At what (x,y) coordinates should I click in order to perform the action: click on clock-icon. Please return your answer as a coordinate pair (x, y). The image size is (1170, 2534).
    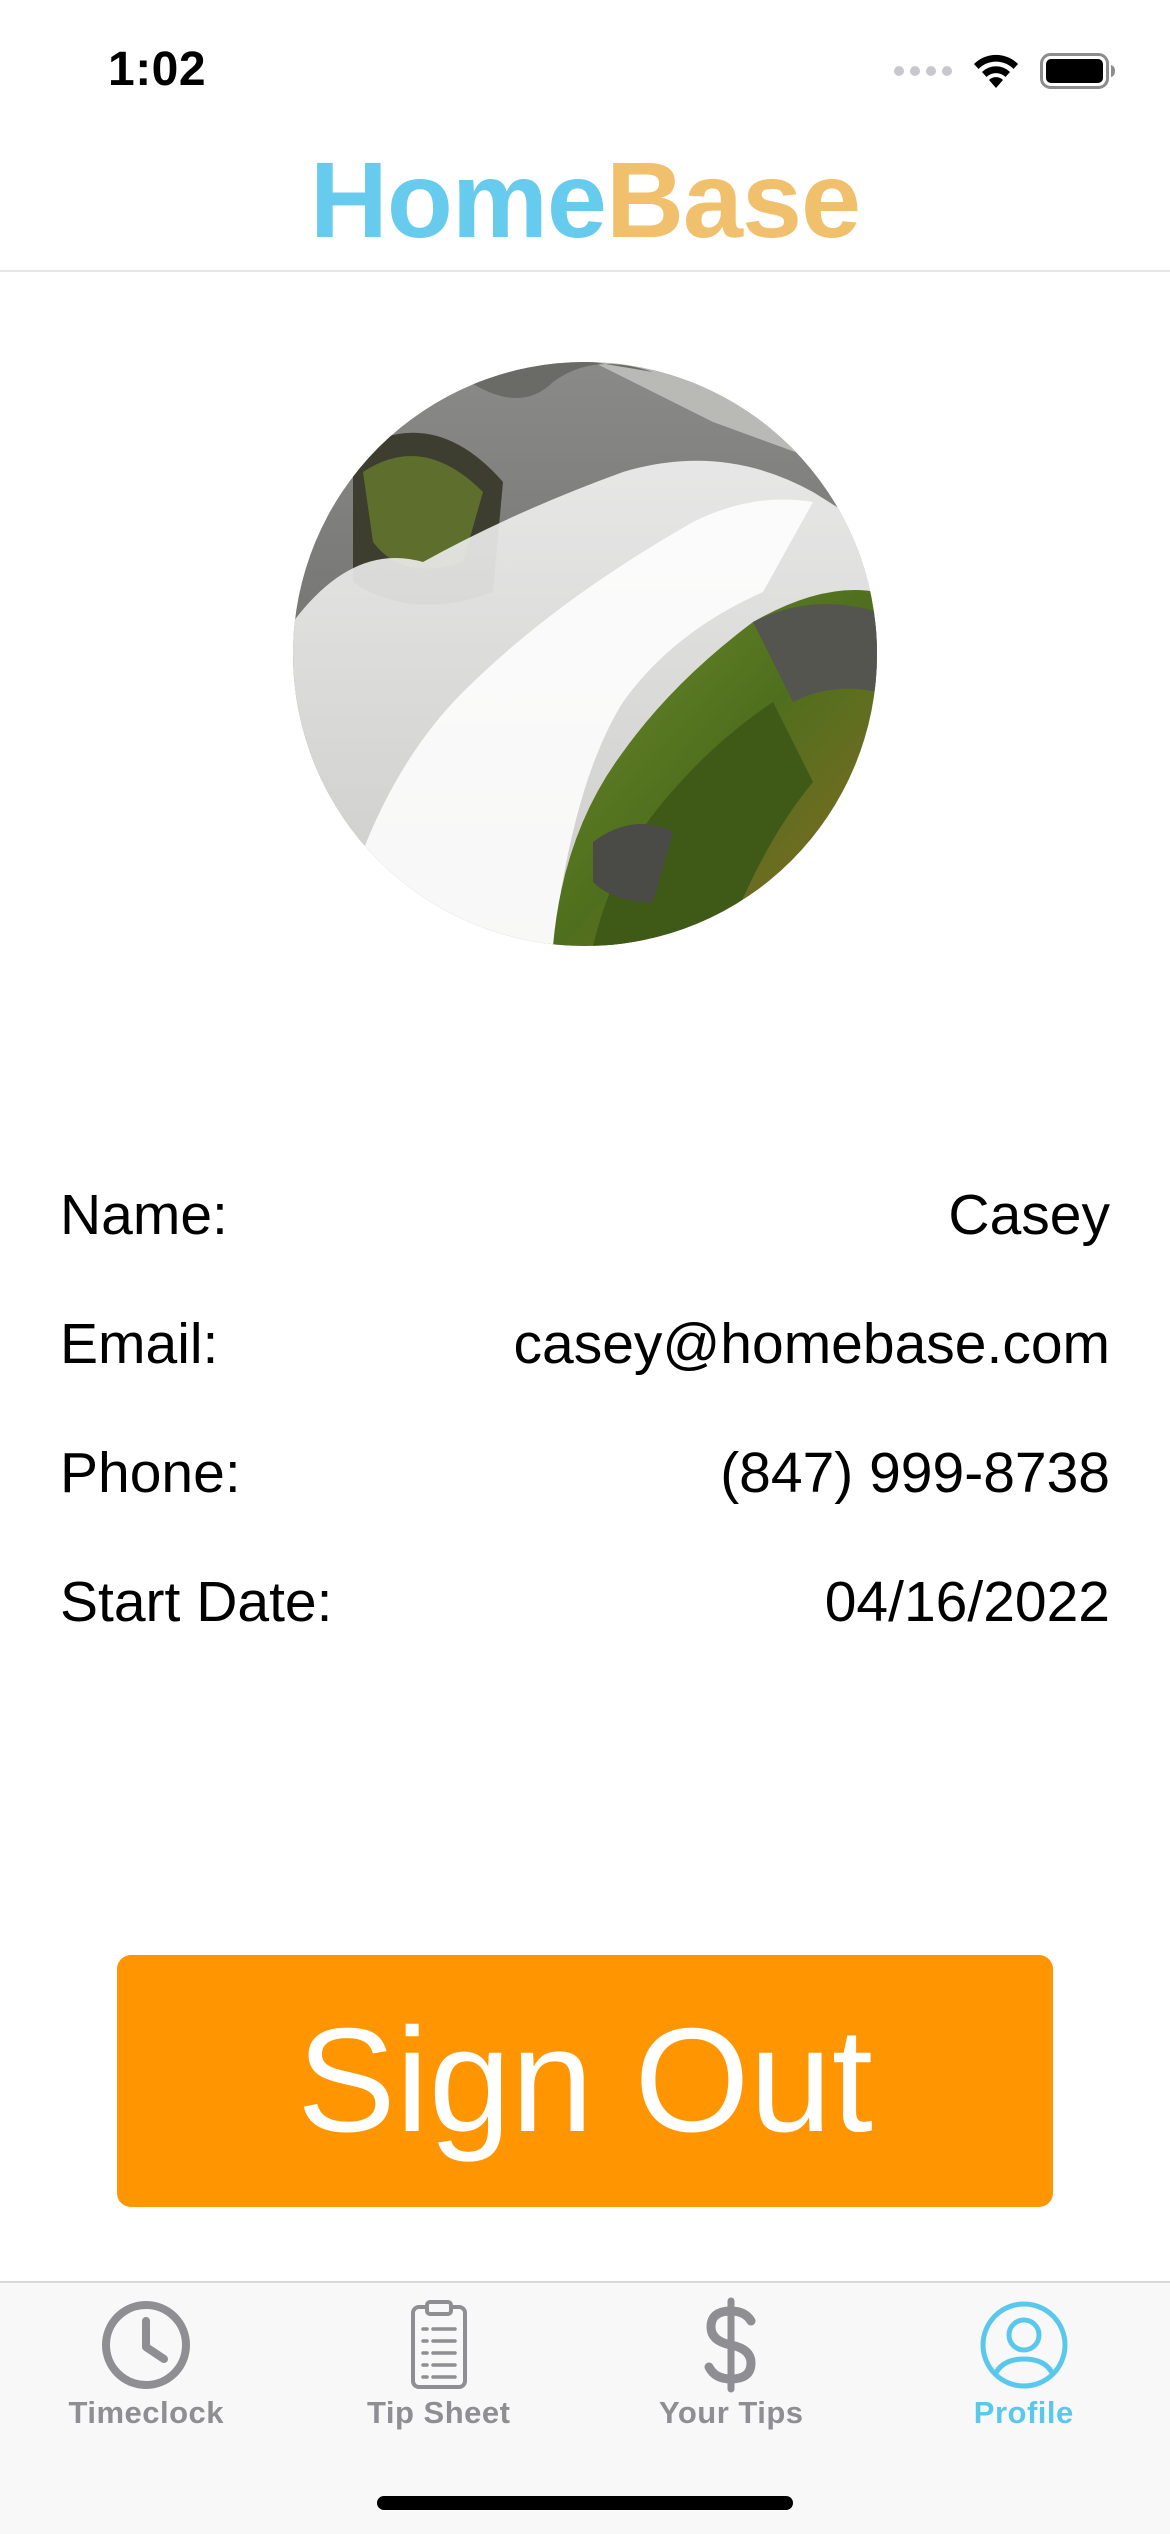
    Looking at the image, I should click on (146, 2345).